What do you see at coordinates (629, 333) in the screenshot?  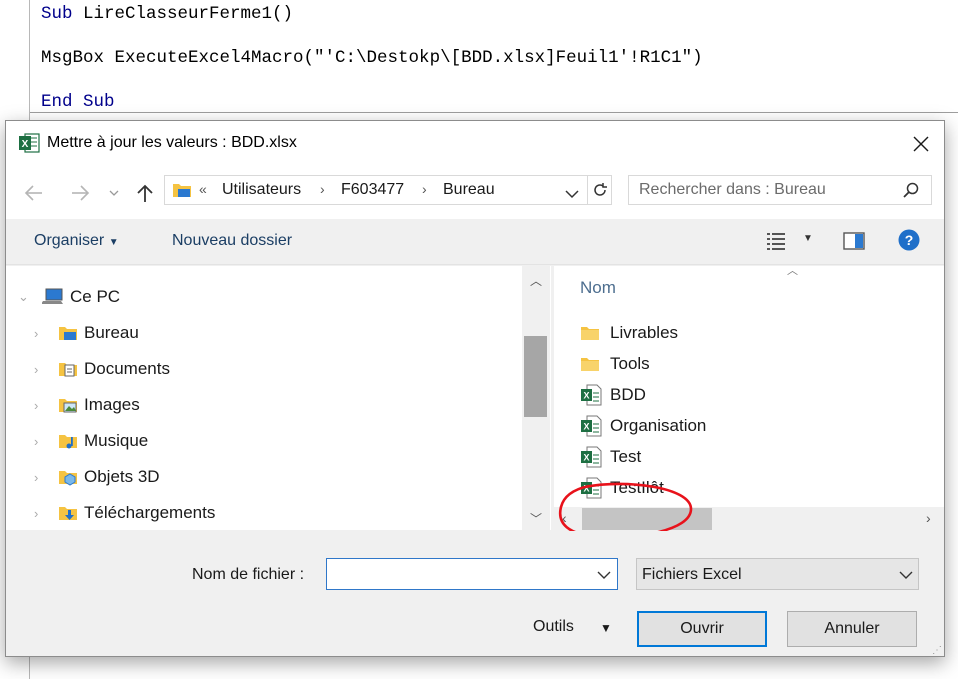 I see `file-item-livrables: Livrables` at bounding box center [629, 333].